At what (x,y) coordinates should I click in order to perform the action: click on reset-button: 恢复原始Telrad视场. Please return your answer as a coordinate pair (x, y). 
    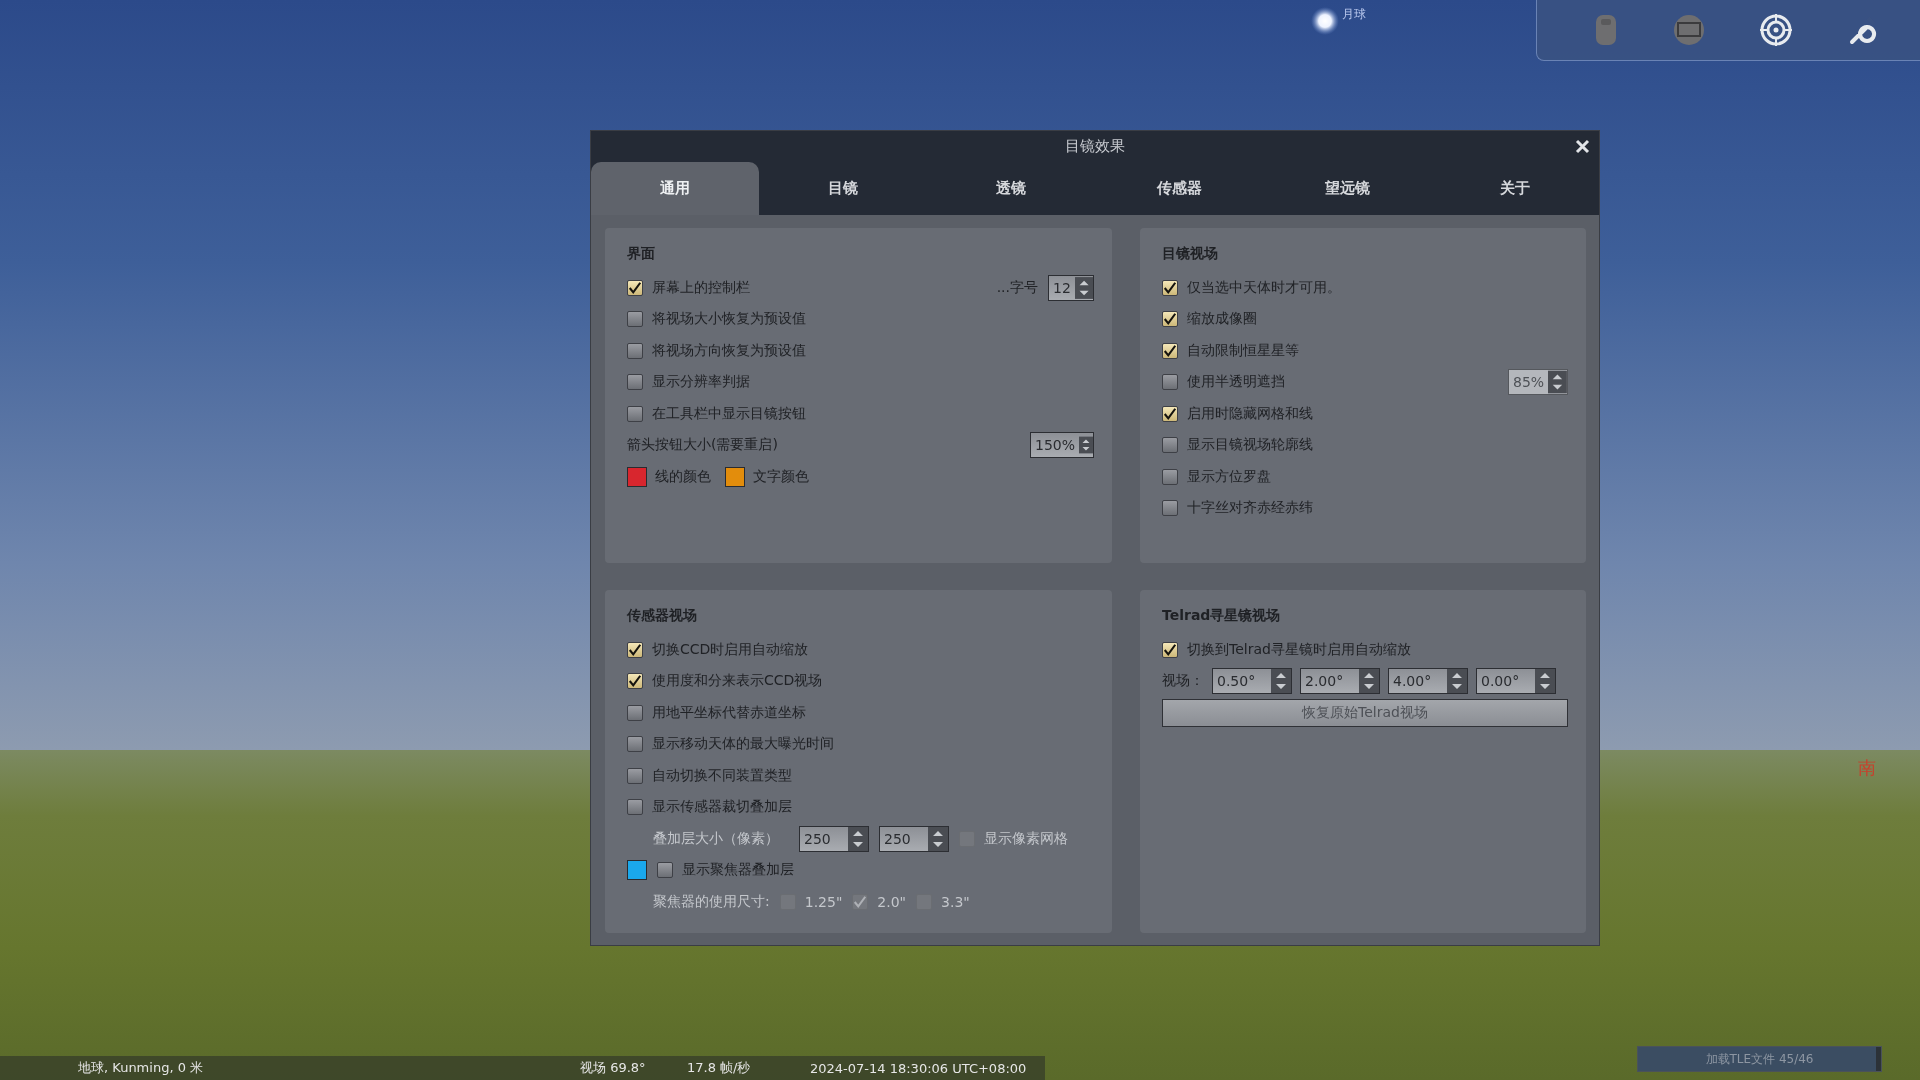
    Looking at the image, I should click on (1365, 712).